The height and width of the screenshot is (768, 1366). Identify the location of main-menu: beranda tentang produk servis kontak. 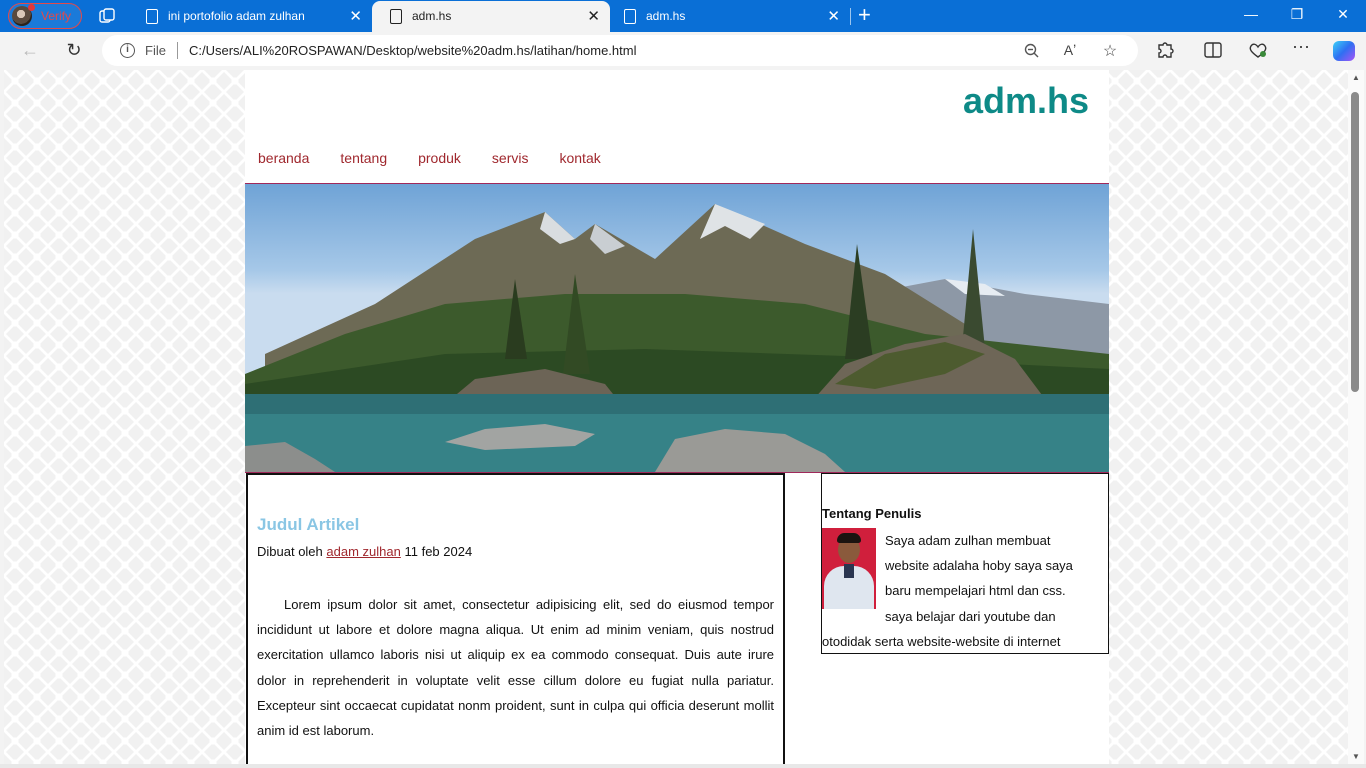
(445, 158).